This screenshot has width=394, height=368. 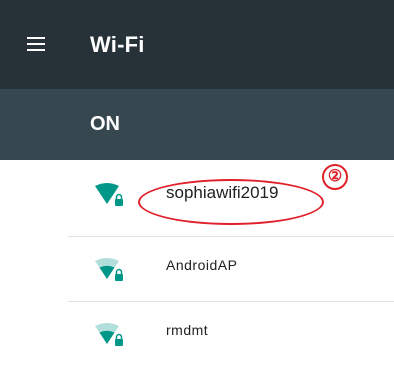 What do you see at coordinates (105, 124) in the screenshot?
I see `wifi-switch-label: ON` at bounding box center [105, 124].